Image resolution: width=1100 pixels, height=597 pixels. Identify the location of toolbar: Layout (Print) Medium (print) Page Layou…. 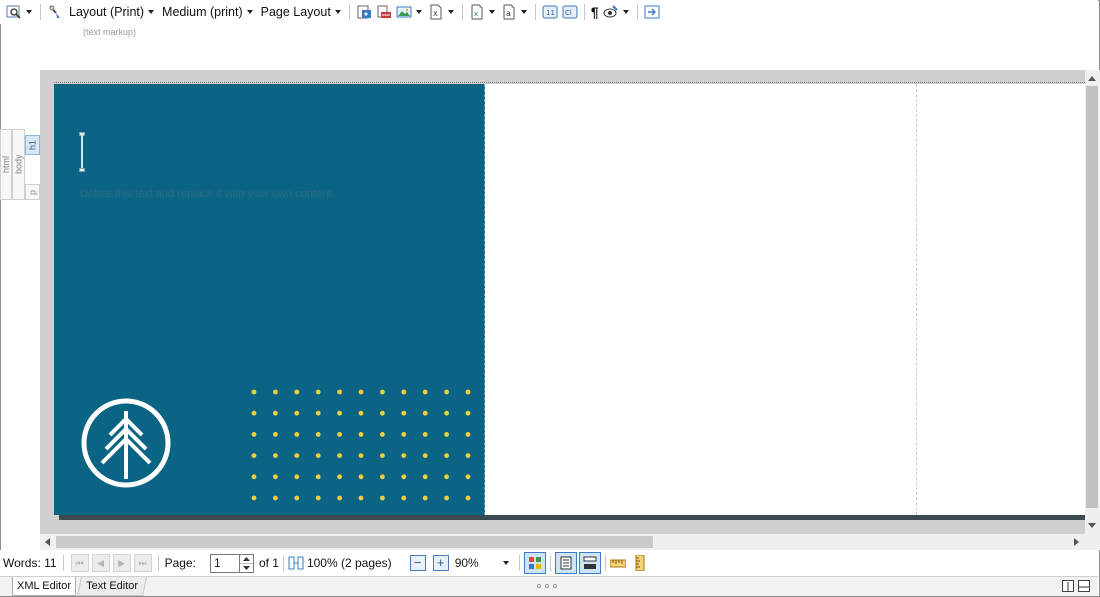
(549, 12).